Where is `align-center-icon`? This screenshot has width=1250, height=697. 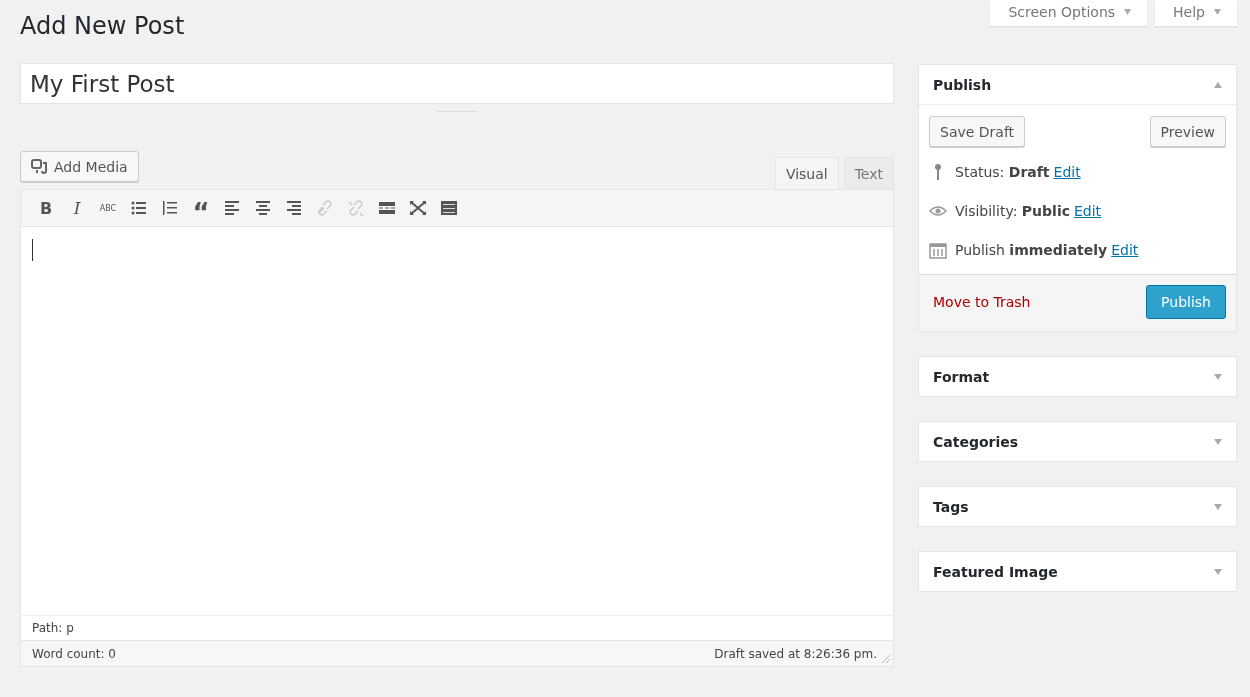
align-center-icon is located at coordinates (263, 208).